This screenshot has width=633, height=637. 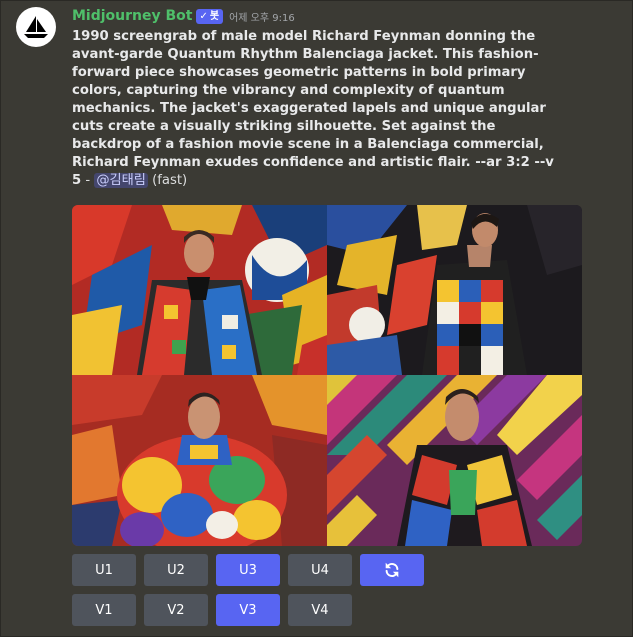 I want to click on bot-badge: ✓ 봇, so click(x=210, y=16).